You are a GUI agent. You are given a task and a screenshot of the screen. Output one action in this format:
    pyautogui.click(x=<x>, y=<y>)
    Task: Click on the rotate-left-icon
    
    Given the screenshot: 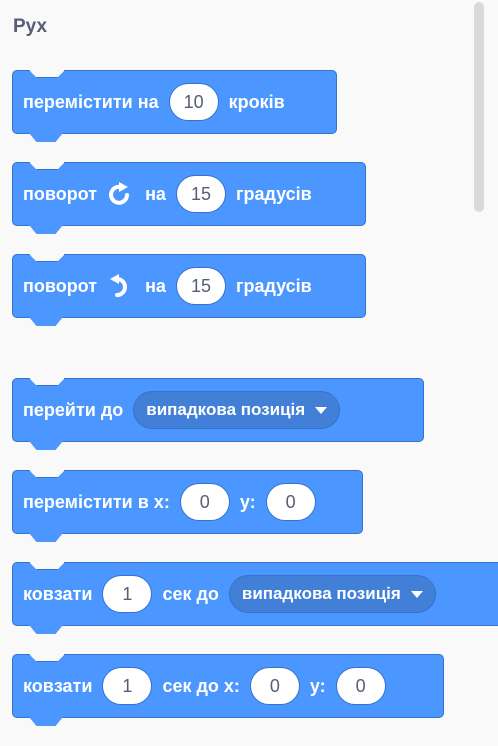 What is the action you would take?
    pyautogui.click(x=121, y=286)
    